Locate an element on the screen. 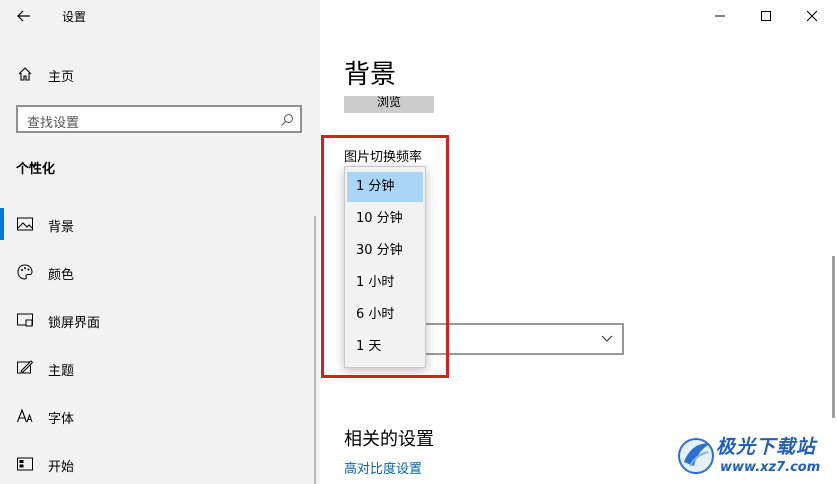 This screenshot has width=837, height=484. back-button is located at coordinates (24, 16).